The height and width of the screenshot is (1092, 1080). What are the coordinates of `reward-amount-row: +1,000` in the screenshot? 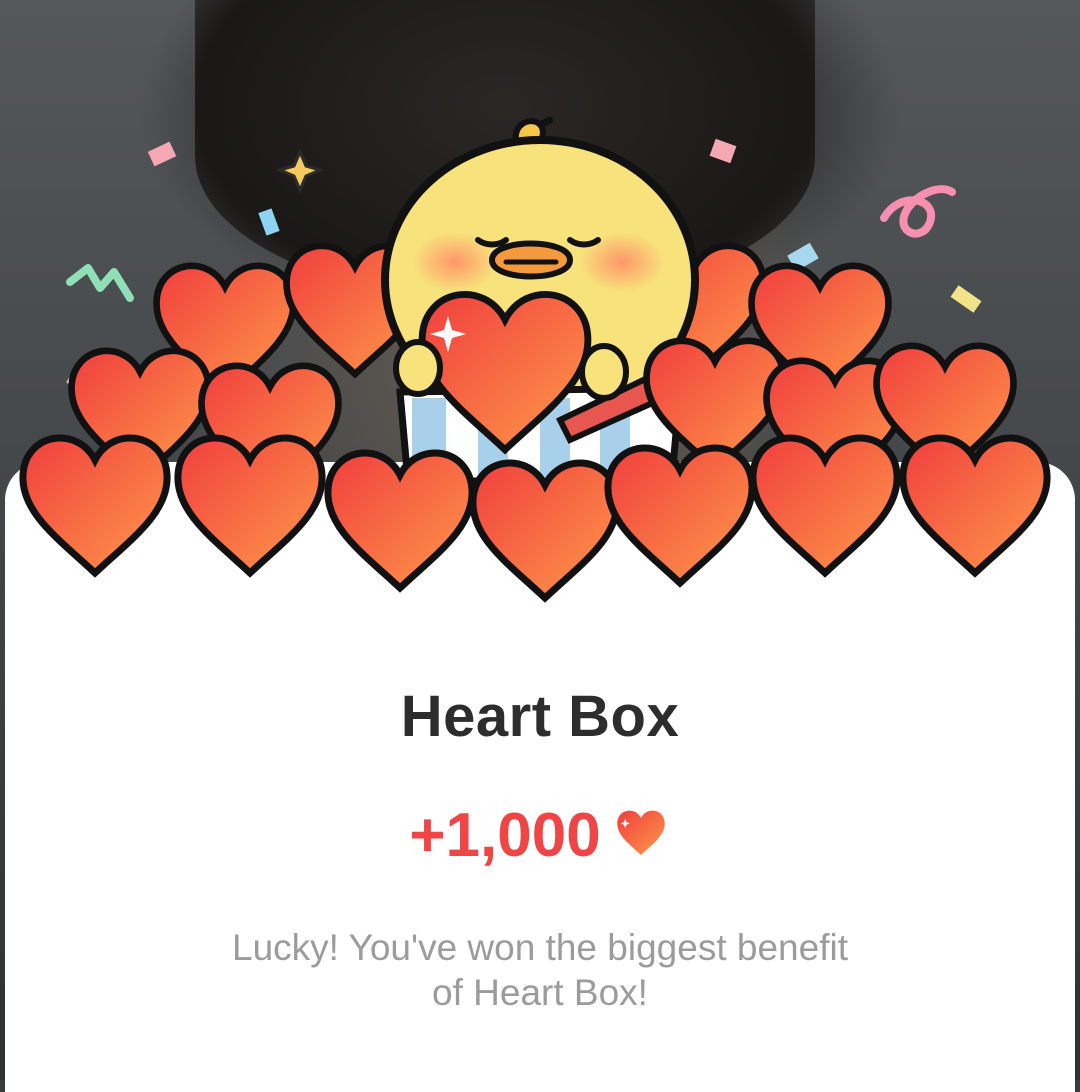 It's located at (540, 835).